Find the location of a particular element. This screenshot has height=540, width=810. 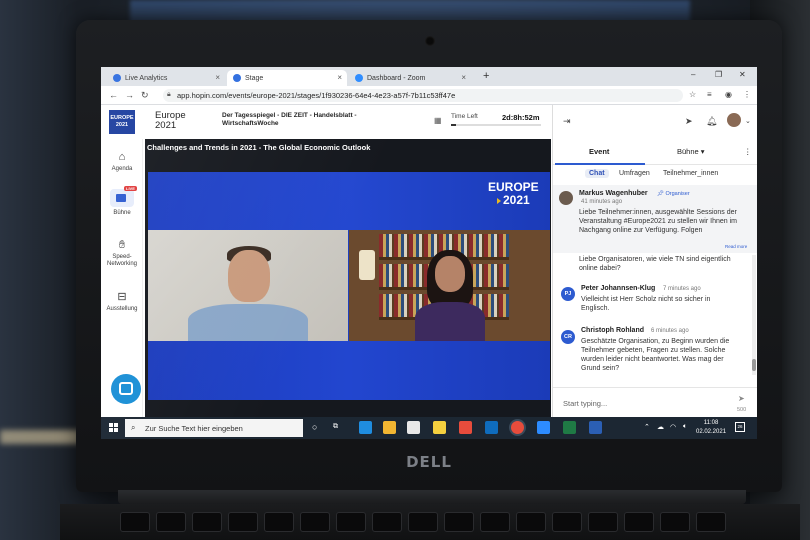

sidebar-item-speed-networking: ✋︎ Speed- Networking is located at coordinates (122, 253).